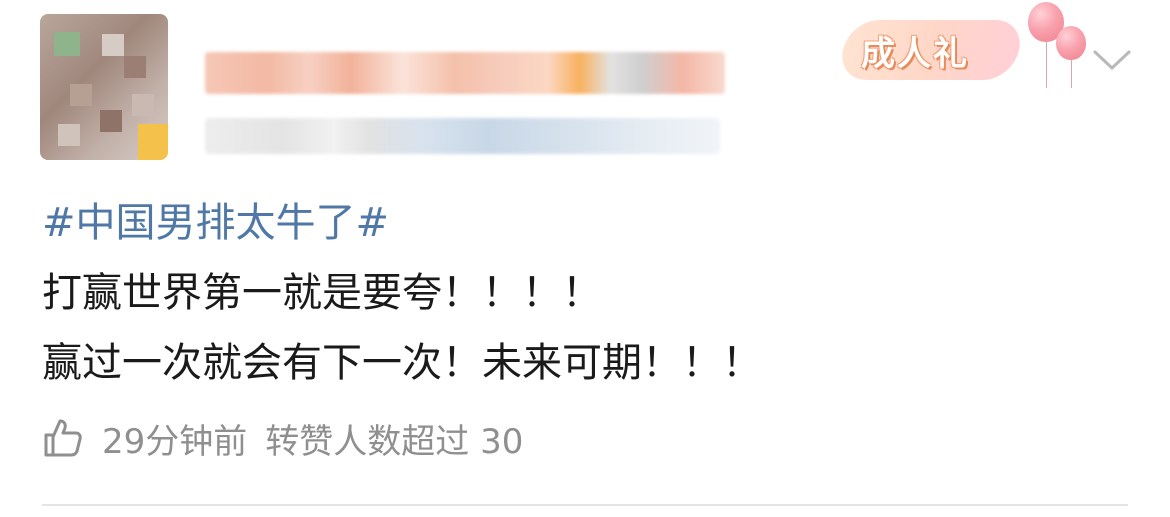  I want to click on divider, so click(585, 505).